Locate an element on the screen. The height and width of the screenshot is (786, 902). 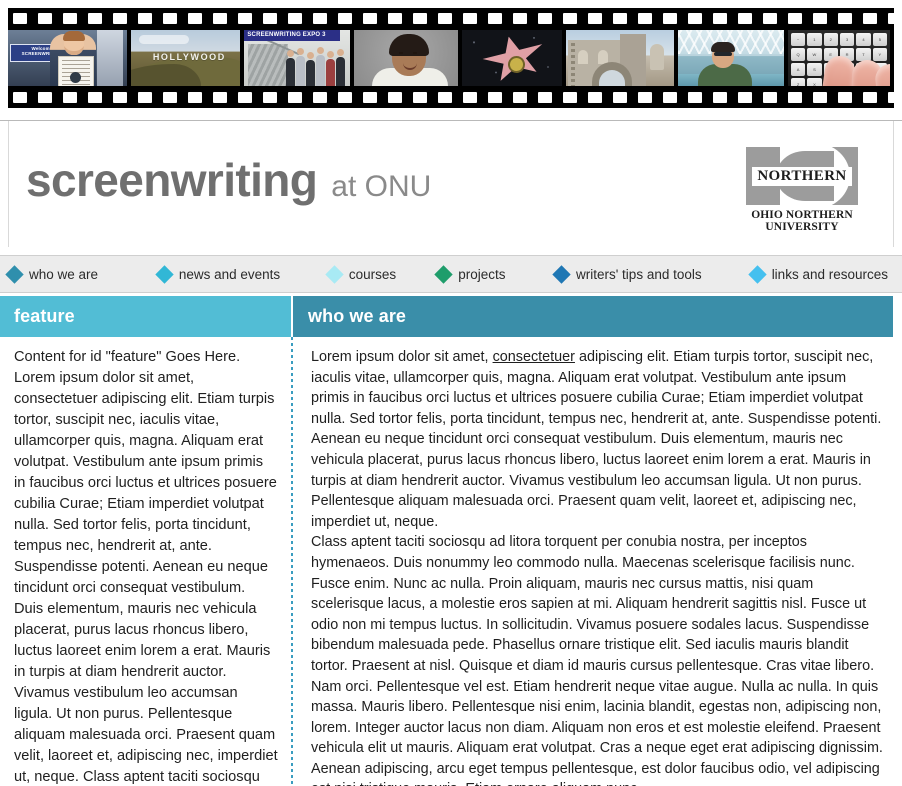
nav-item-who-we-are: who we are is located at coordinates (79, 274).